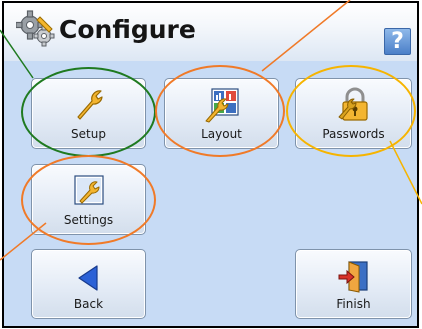 This screenshot has width=422, height=329. Describe the element at coordinates (353, 304) in the screenshot. I see `finish-label: Finish` at that location.